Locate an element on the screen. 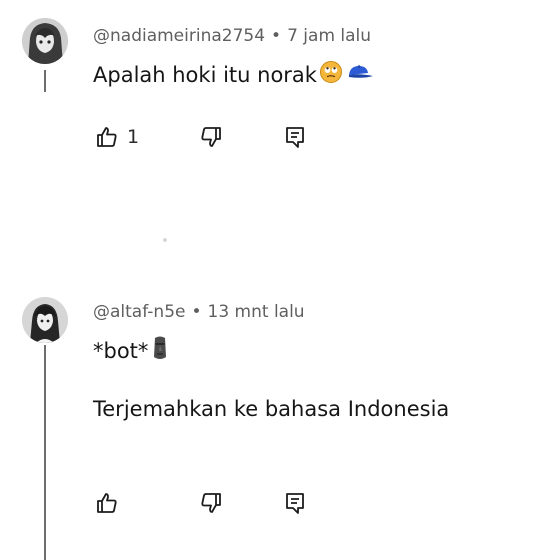  moai-icon is located at coordinates (160, 350).